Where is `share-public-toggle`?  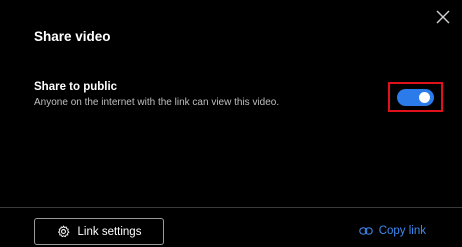
share-public-toggle is located at coordinates (415, 97).